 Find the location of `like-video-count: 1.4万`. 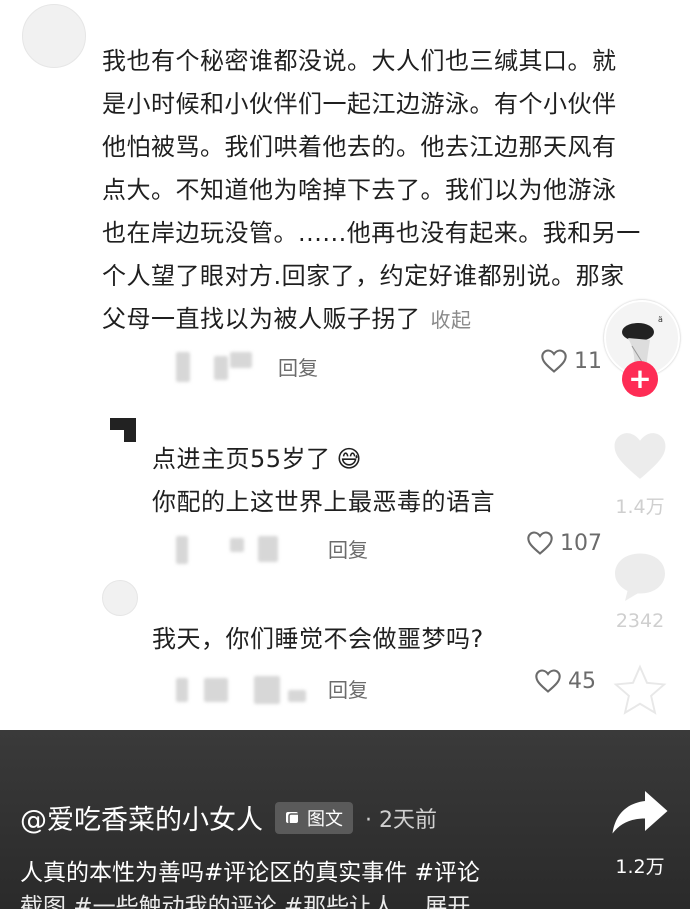

like-video-count: 1.4万 is located at coordinates (640, 507).